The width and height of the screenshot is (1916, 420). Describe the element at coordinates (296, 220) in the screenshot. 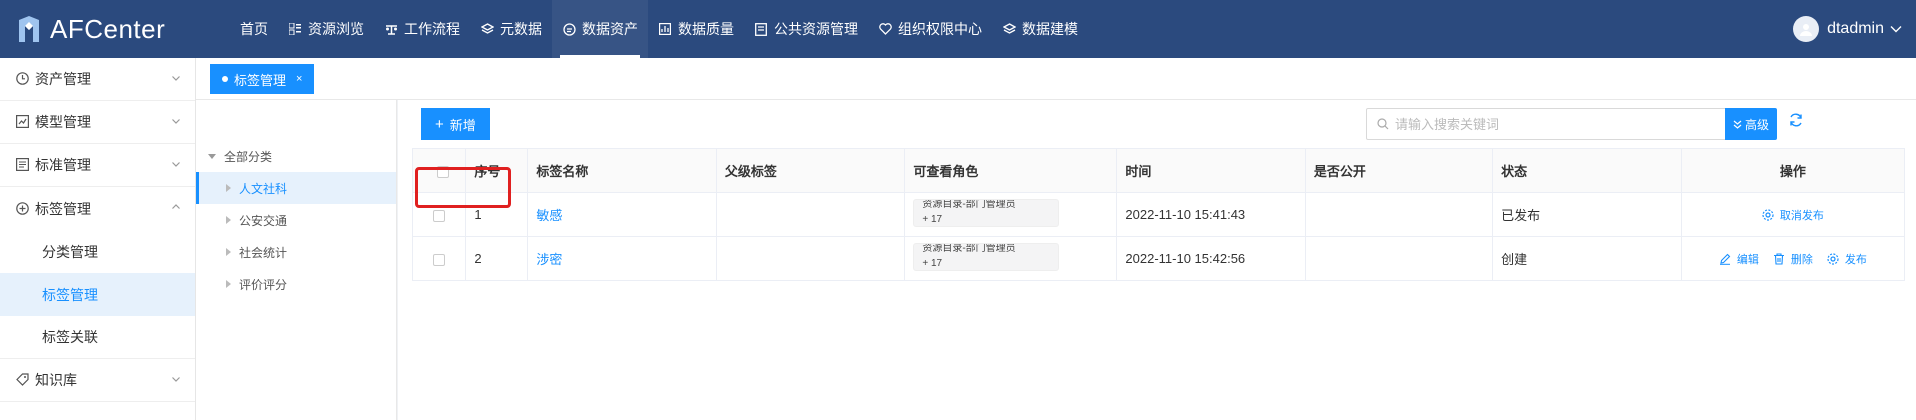

I see `tree-node-public-security: 公安交通` at that location.